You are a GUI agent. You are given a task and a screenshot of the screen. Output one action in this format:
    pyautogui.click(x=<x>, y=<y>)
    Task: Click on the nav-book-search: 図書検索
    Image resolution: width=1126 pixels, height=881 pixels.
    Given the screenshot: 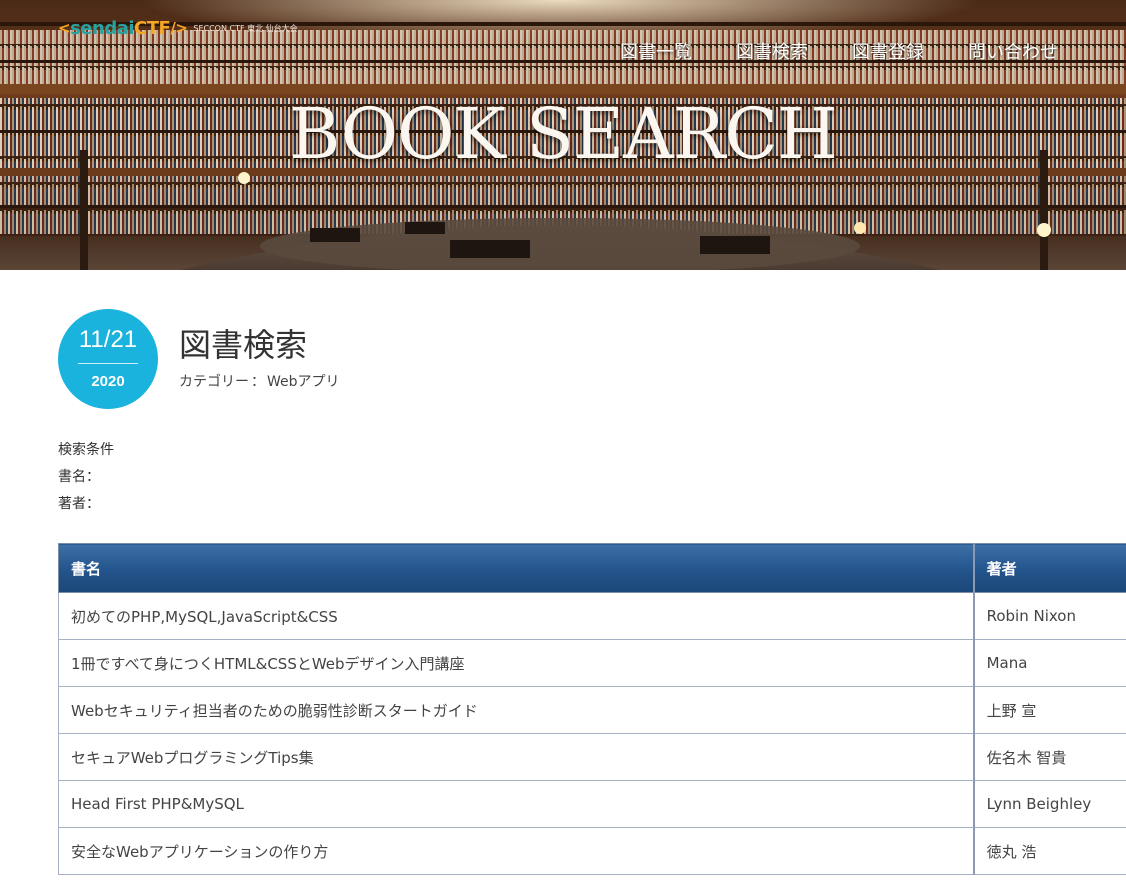 What is the action you would take?
    pyautogui.click(x=772, y=51)
    